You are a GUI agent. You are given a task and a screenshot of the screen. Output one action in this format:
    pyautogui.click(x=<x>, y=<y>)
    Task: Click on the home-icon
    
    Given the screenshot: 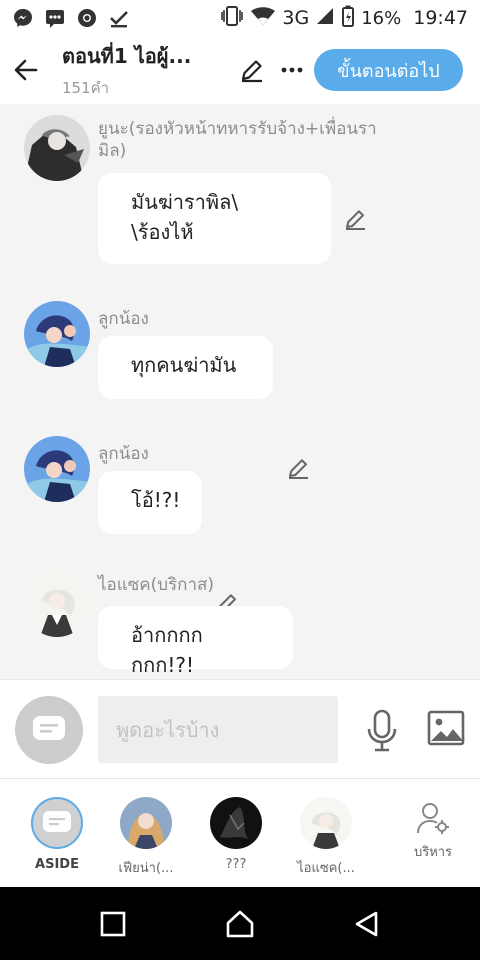 What is the action you would take?
    pyautogui.click(x=240, y=924)
    